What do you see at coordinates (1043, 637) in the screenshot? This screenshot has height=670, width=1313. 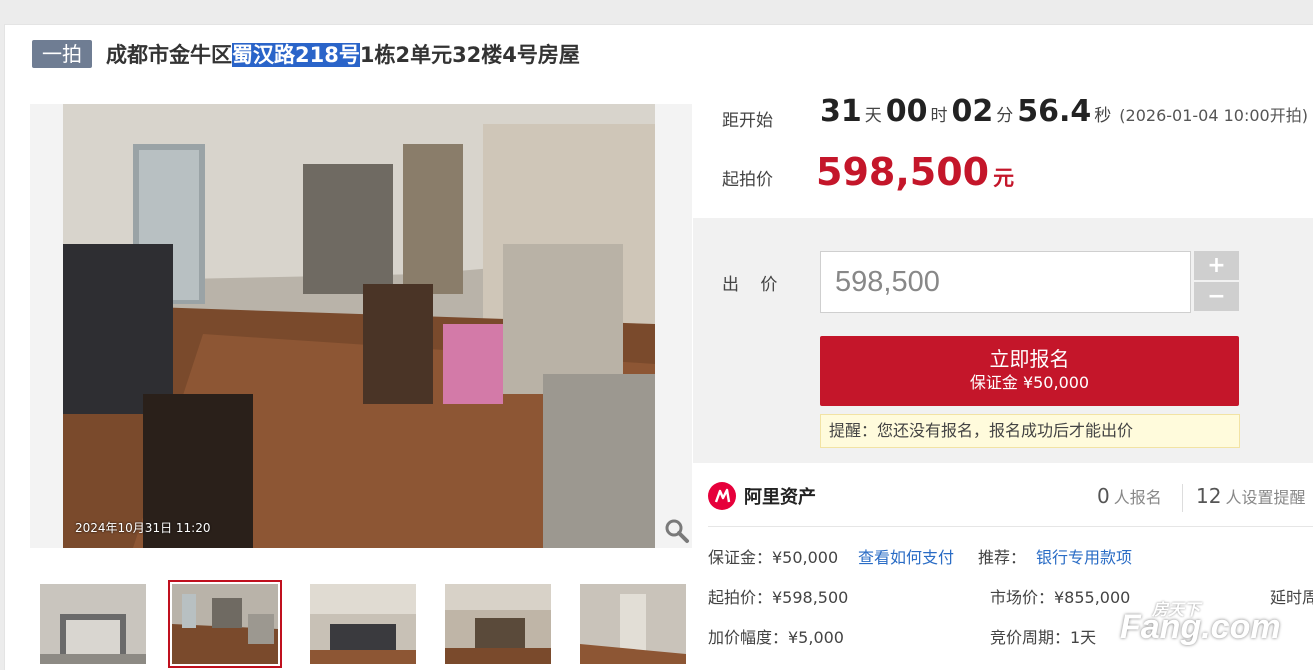 I see `bid-cycle-info: 竞价周期：1天` at bounding box center [1043, 637].